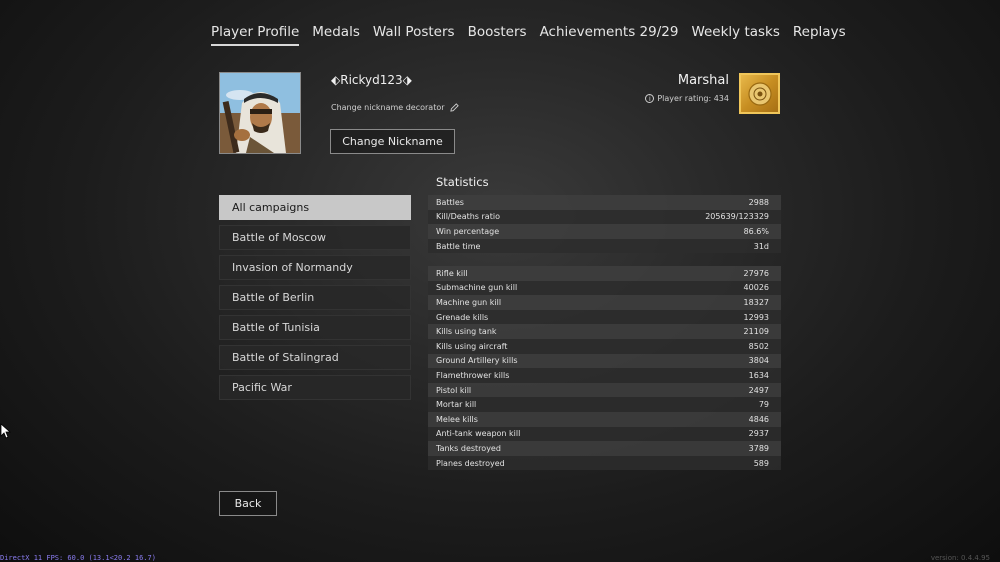 The image size is (1000, 562). I want to click on stat-label: Planes destroyed, so click(470, 463).